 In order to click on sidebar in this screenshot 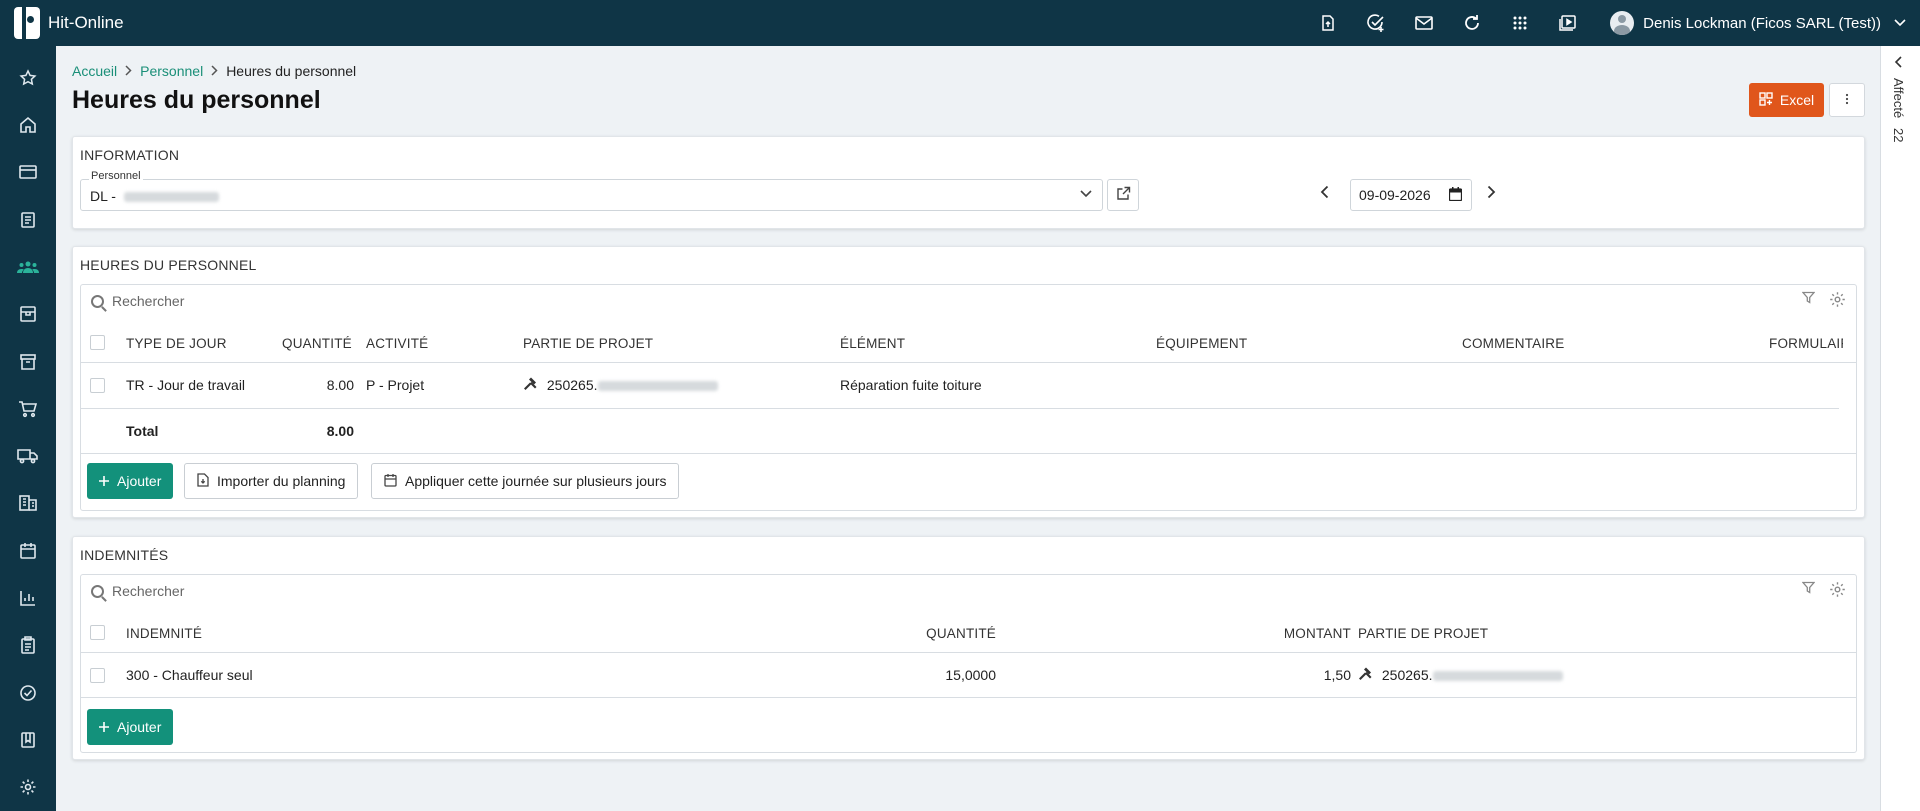, I will do `click(28, 428)`.